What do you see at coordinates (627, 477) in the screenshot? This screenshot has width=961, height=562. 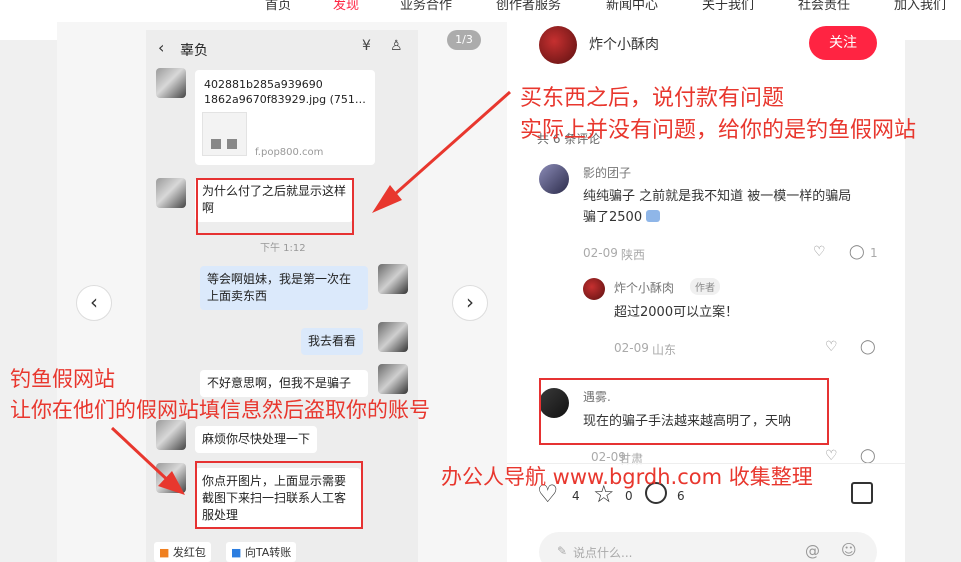 I see `watermark-text: 办公人导航 www.bgrdh.com 收集整理` at bounding box center [627, 477].